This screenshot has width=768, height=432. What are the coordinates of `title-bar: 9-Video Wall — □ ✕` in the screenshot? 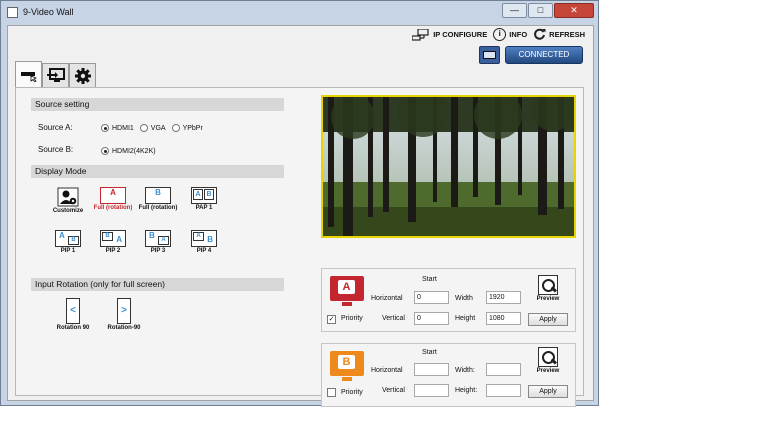 It's located at (299, 12).